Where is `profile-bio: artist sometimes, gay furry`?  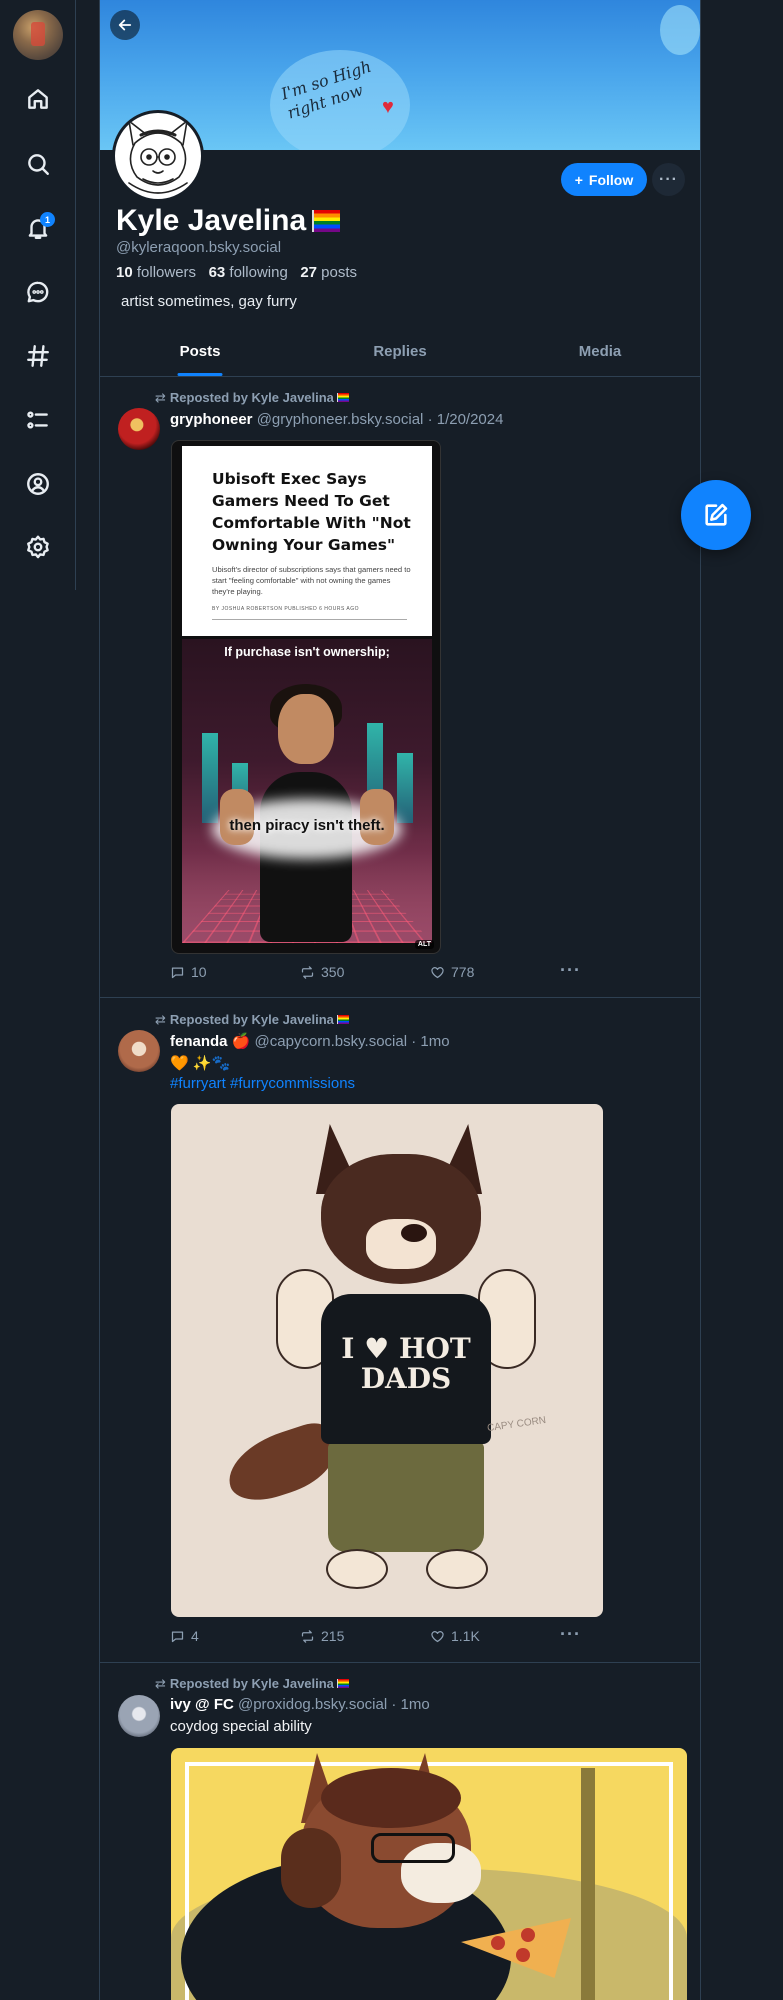
profile-bio: artist sometimes, gay furry is located at coordinates (209, 301).